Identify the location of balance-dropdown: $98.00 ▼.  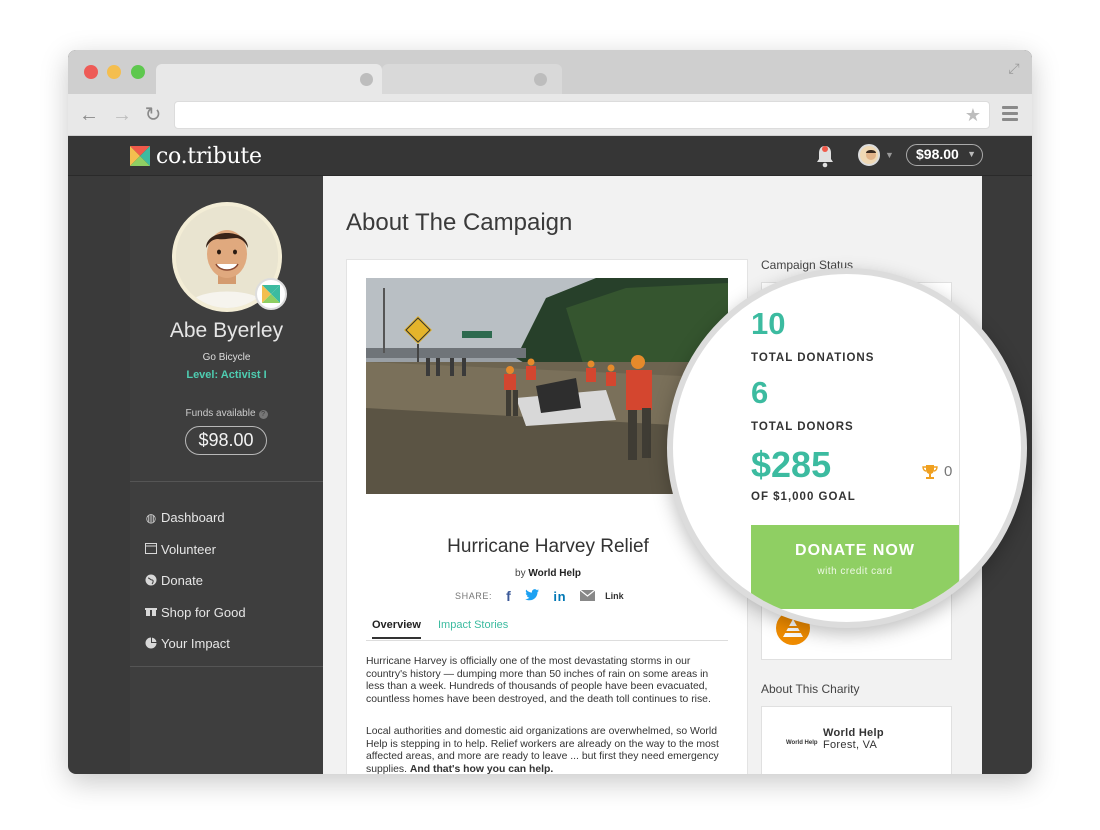
(944, 155).